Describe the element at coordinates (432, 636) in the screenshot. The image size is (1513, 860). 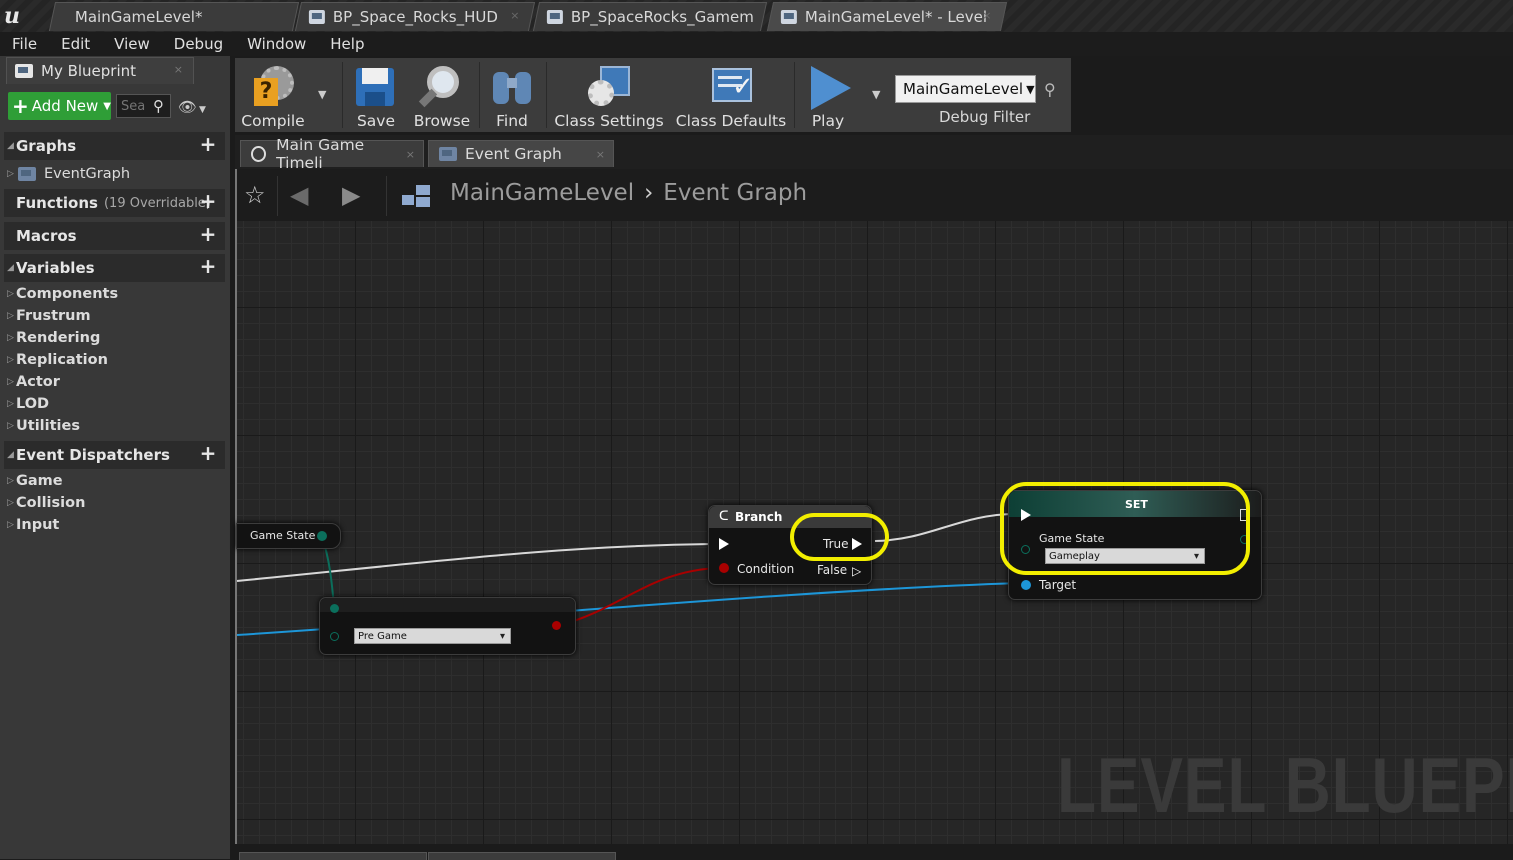
I see `pre-game-dropdown: Pre Game` at that location.